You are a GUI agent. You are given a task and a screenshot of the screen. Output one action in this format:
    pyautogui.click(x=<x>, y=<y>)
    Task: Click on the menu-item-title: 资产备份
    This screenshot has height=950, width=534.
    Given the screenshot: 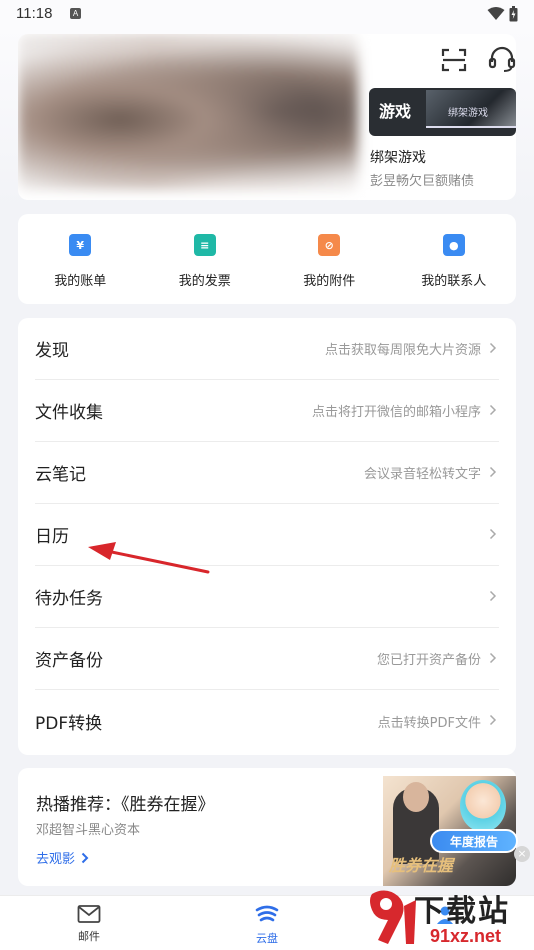 What is the action you would take?
    pyautogui.click(x=69, y=661)
    